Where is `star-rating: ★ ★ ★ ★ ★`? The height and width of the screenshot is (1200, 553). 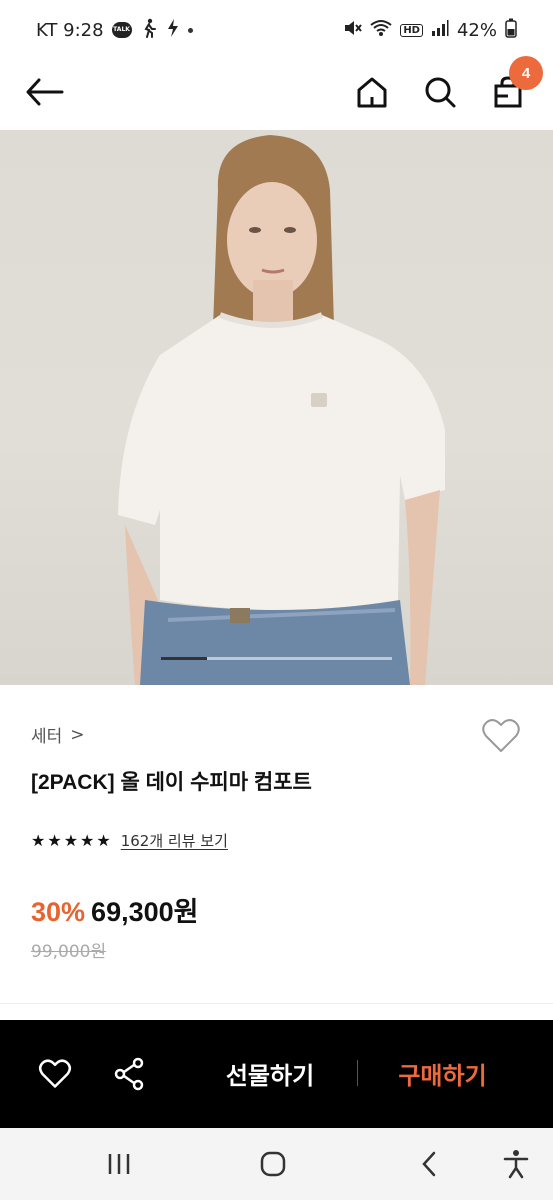
star-rating: ★ ★ ★ ★ ★ is located at coordinates (71, 840).